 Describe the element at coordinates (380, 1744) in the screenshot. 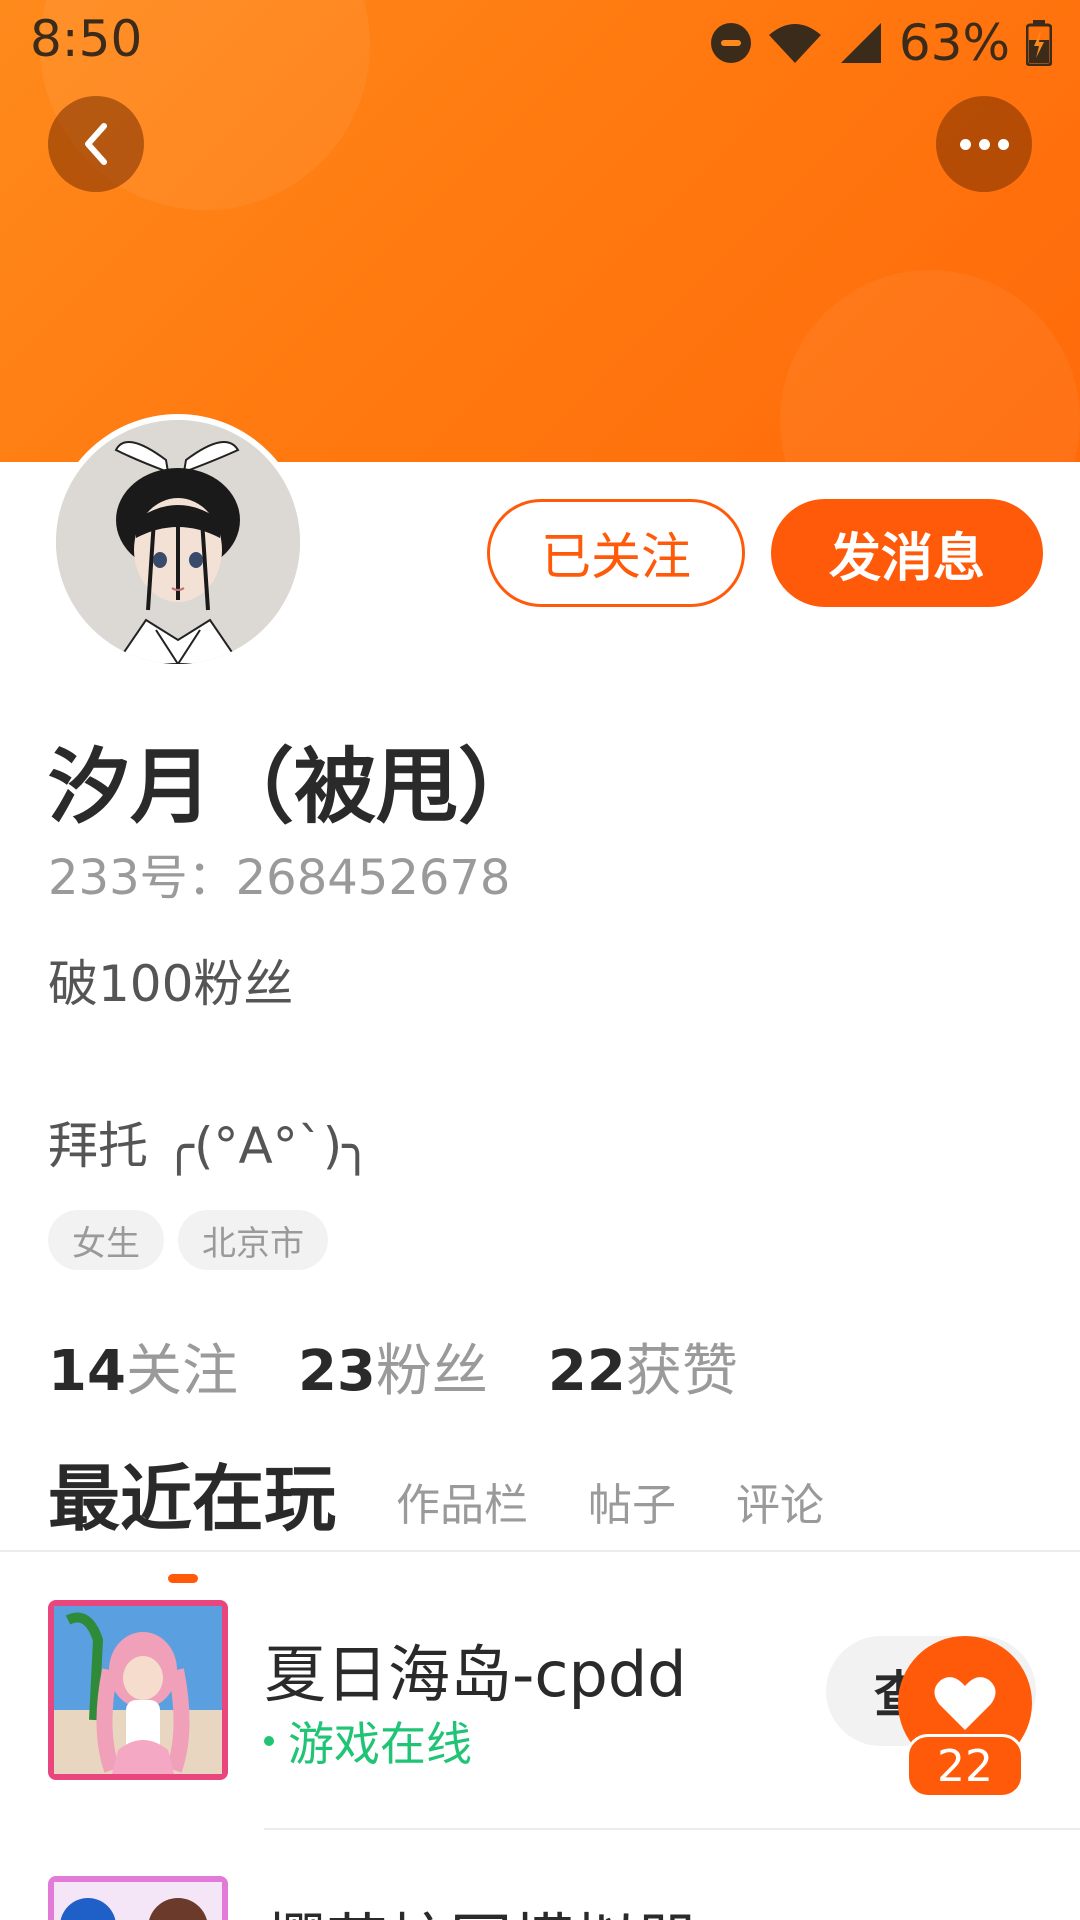

I see `game-status-text: 游戏在线` at that location.